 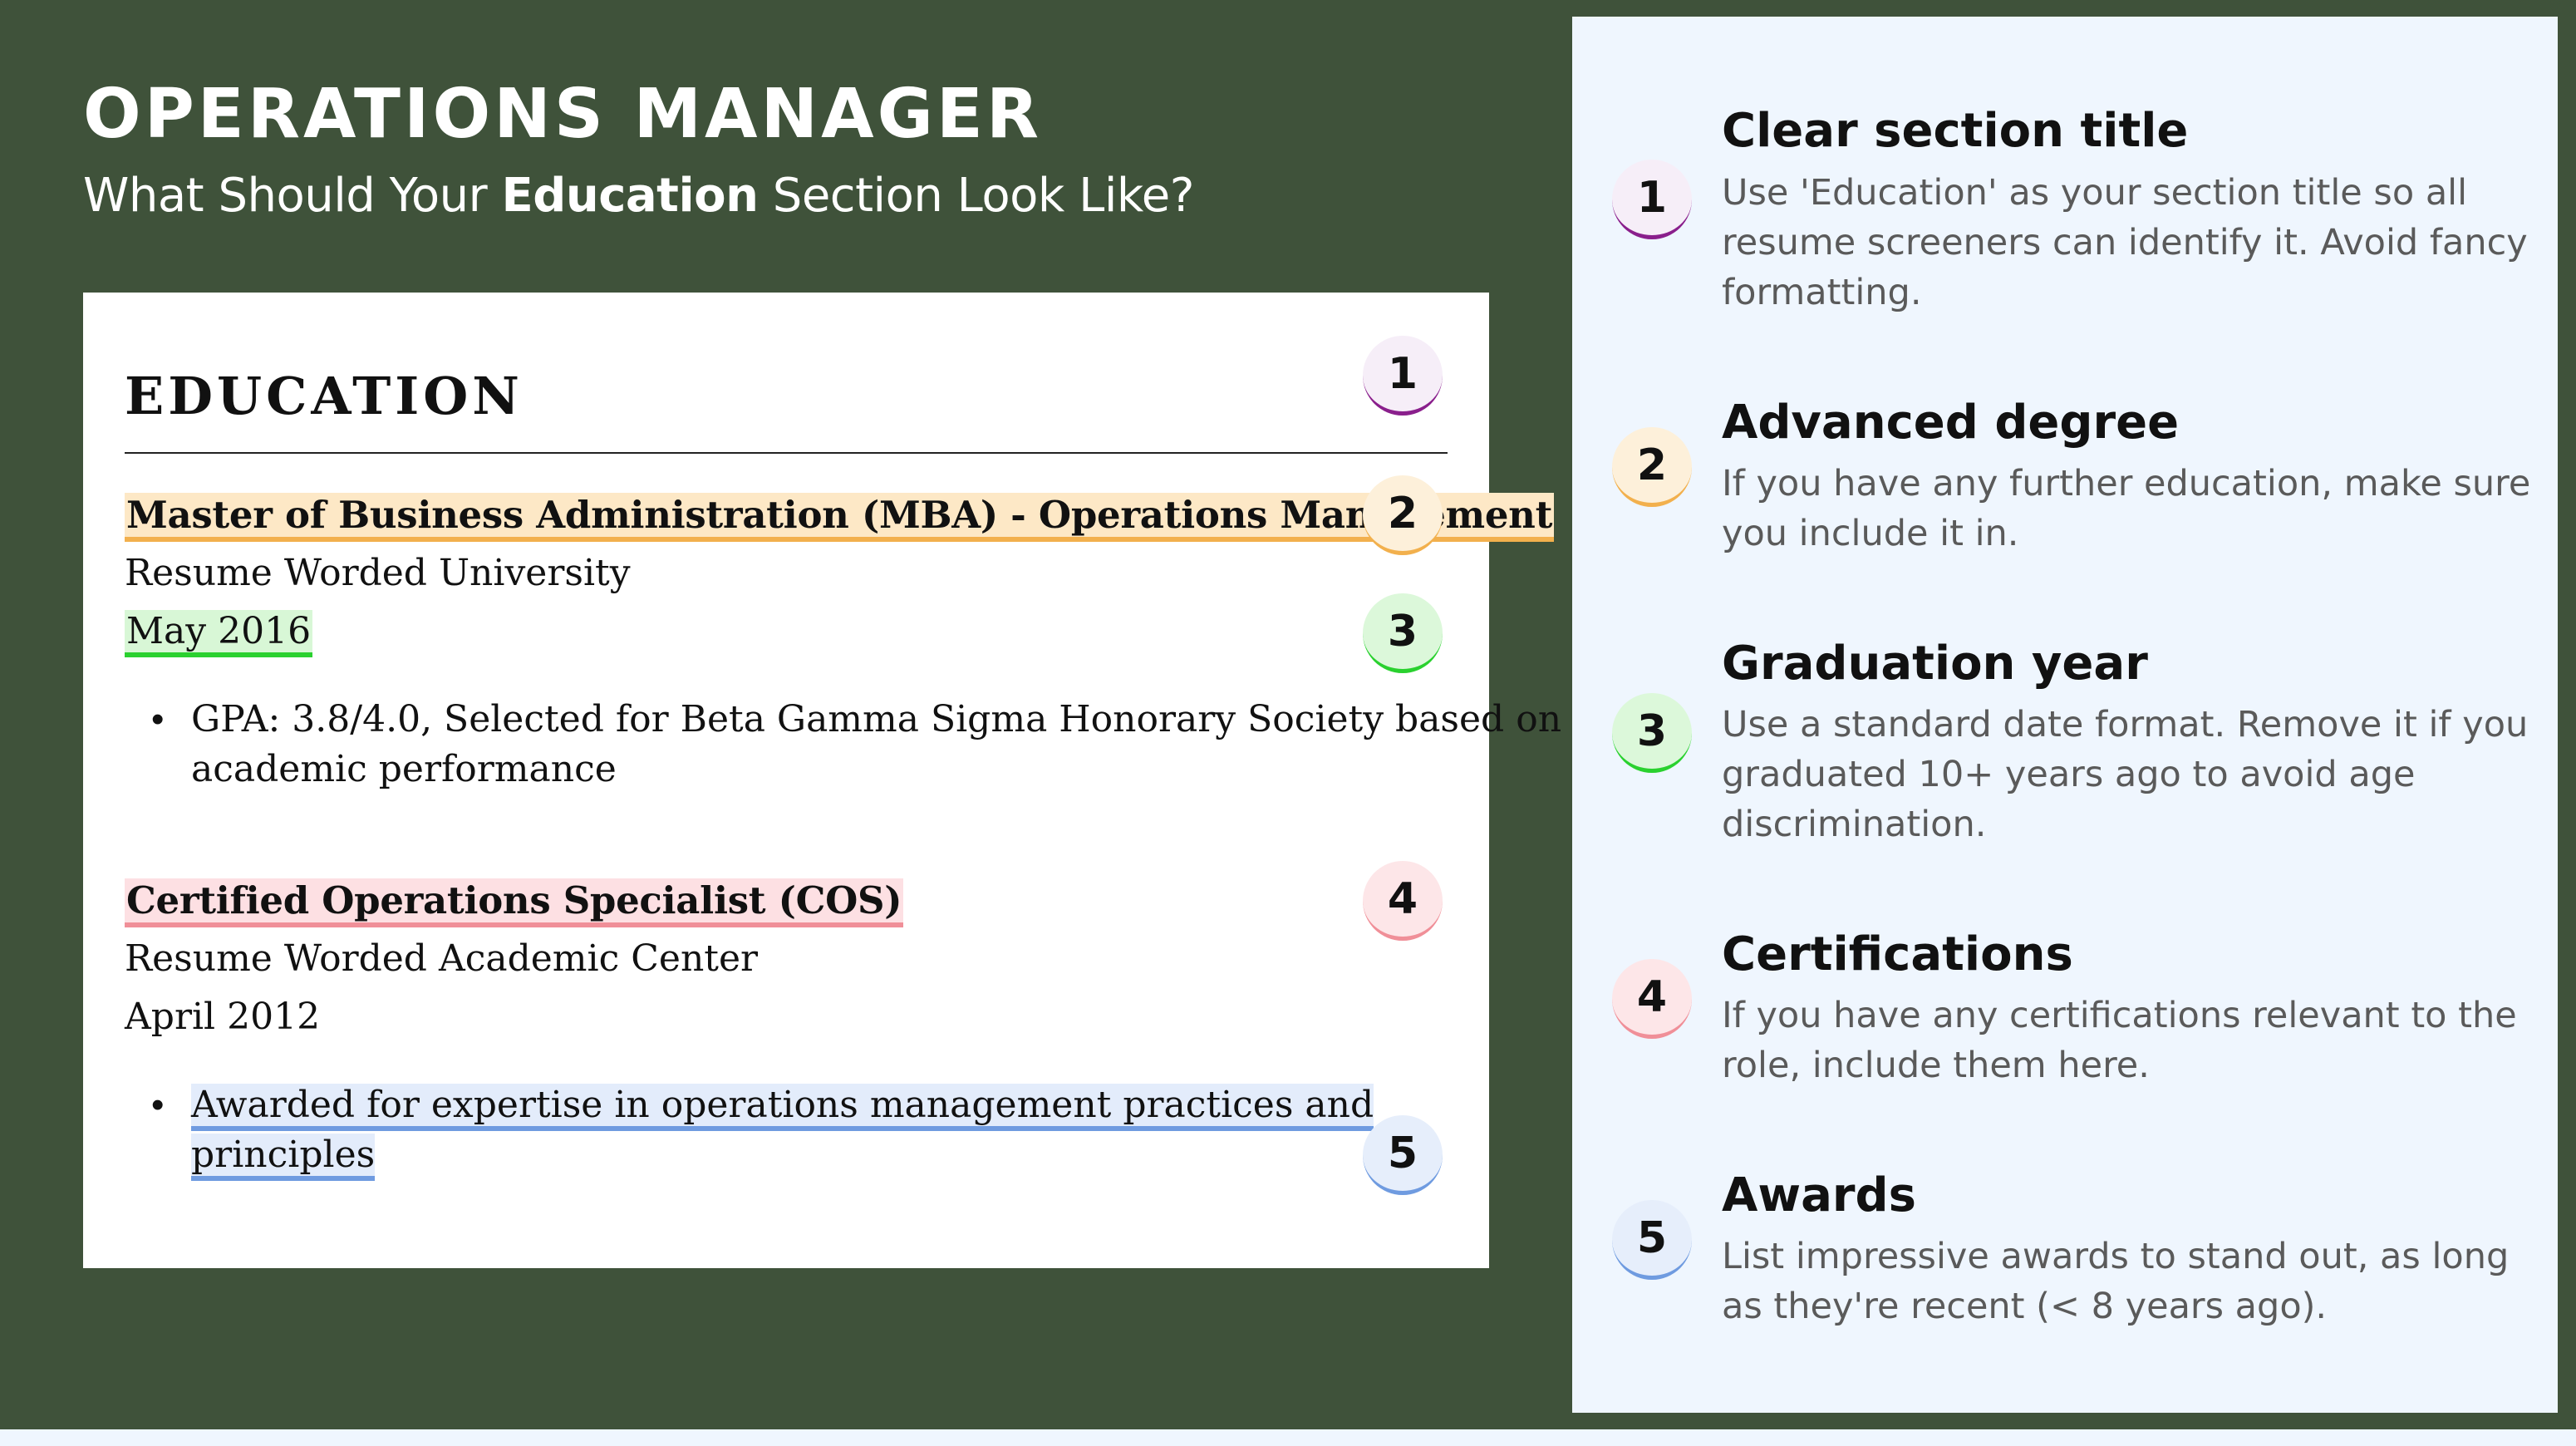 I want to click on tip-badge-1: 1, so click(x=1652, y=199).